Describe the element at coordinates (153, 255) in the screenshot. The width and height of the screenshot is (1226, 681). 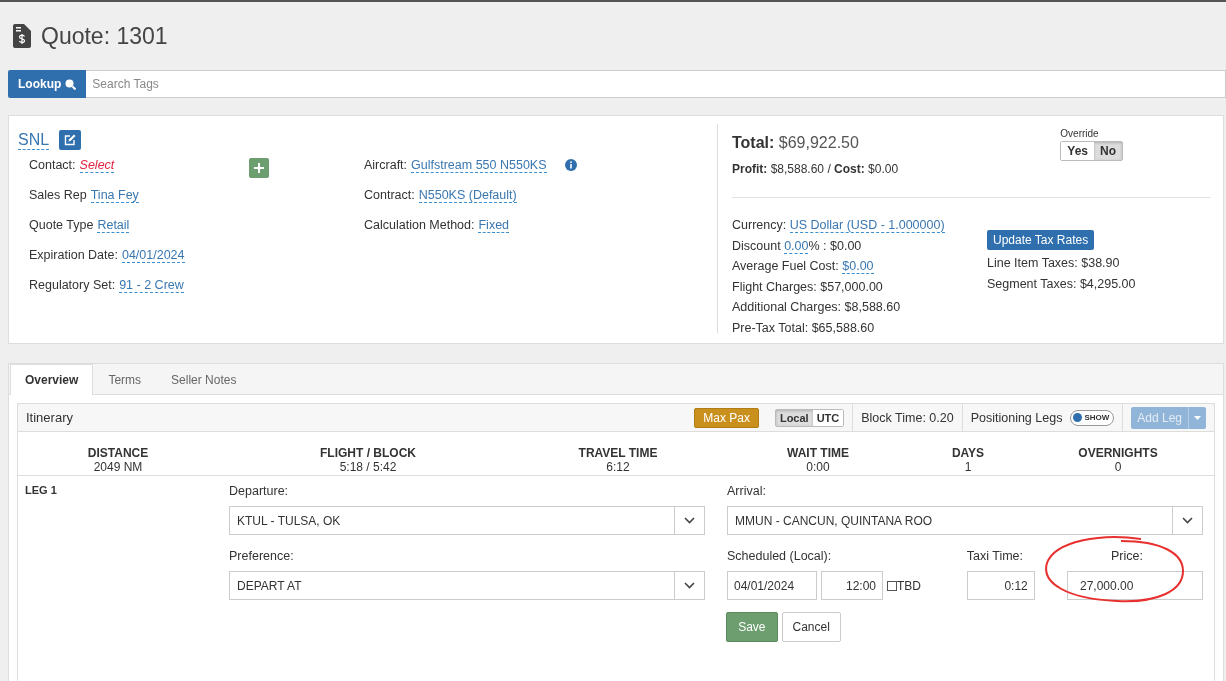
I see `field-value-link: 04/01/2024` at that location.